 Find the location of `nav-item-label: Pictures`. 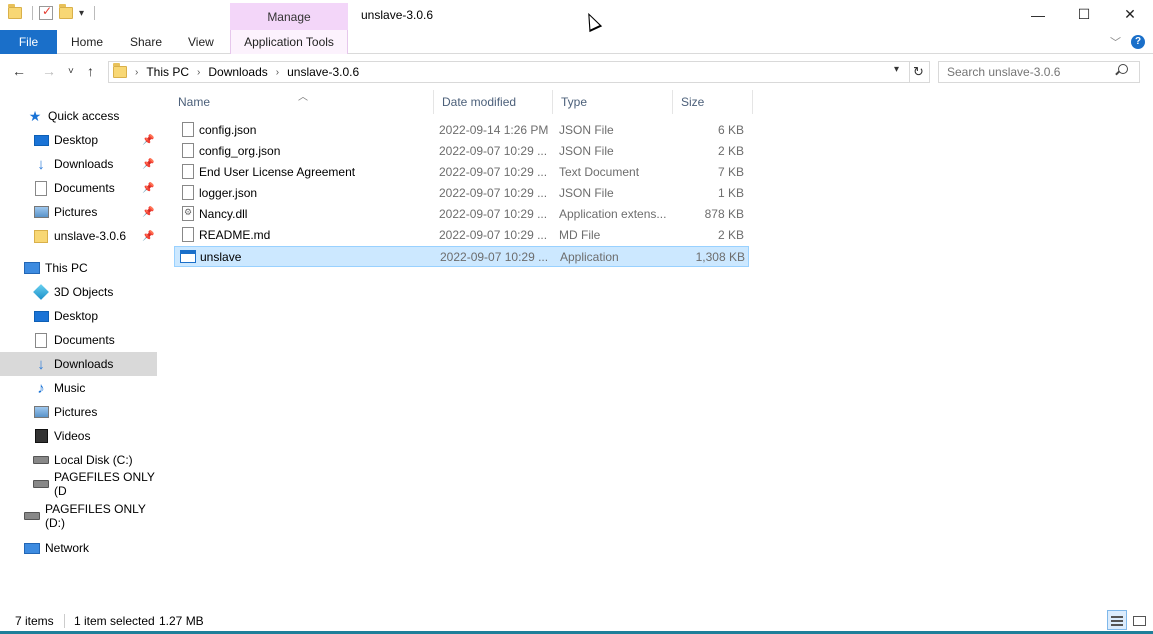

nav-item-label: Pictures is located at coordinates (76, 412).